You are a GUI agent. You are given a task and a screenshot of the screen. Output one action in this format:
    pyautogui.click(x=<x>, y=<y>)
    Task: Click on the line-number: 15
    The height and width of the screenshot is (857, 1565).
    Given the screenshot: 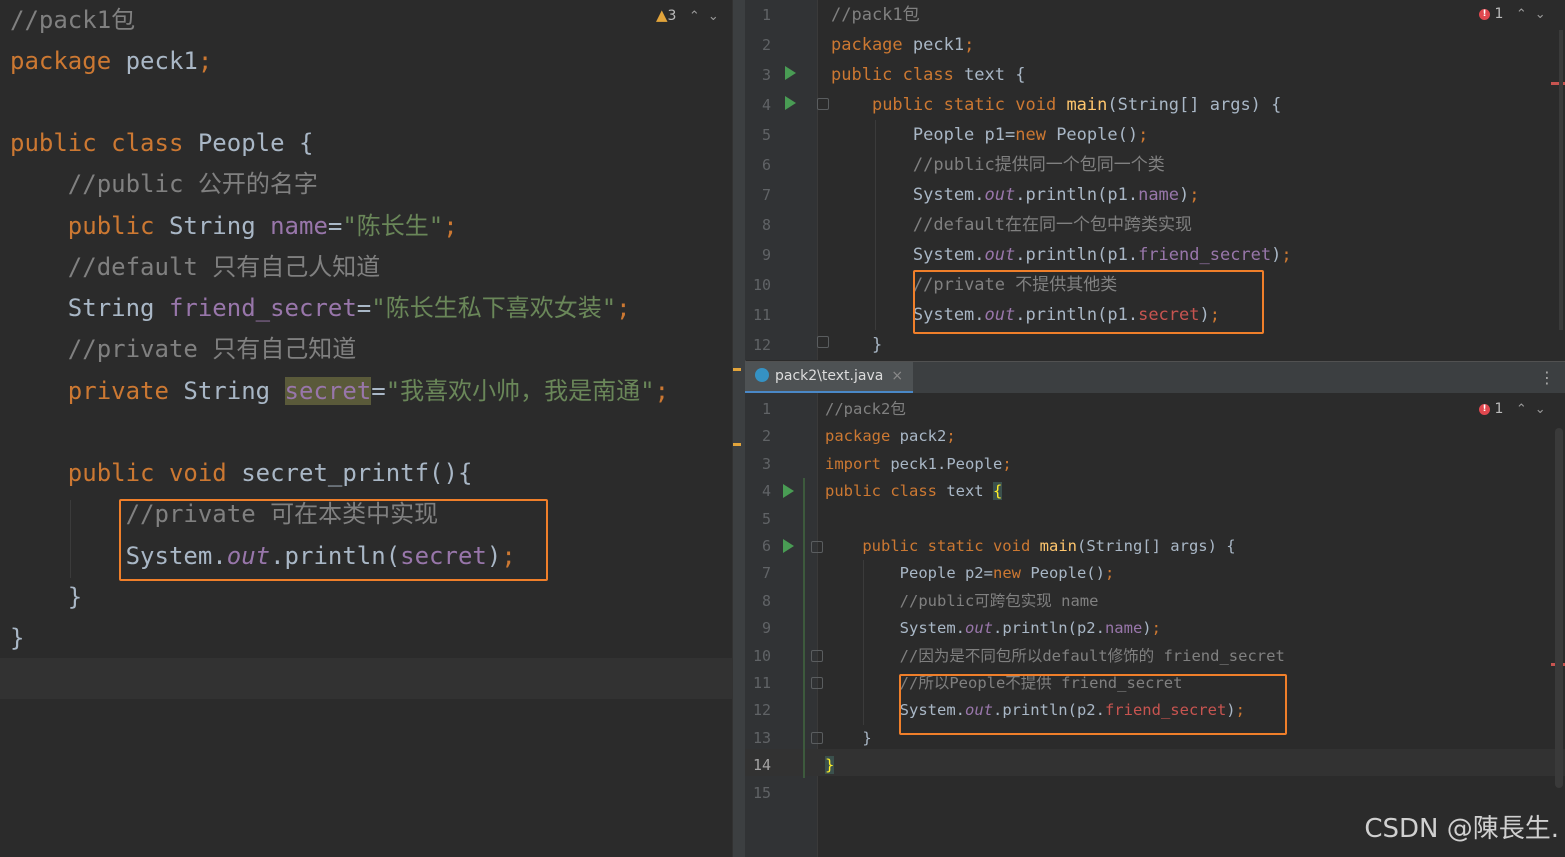 What is the action you would take?
    pyautogui.click(x=761, y=793)
    